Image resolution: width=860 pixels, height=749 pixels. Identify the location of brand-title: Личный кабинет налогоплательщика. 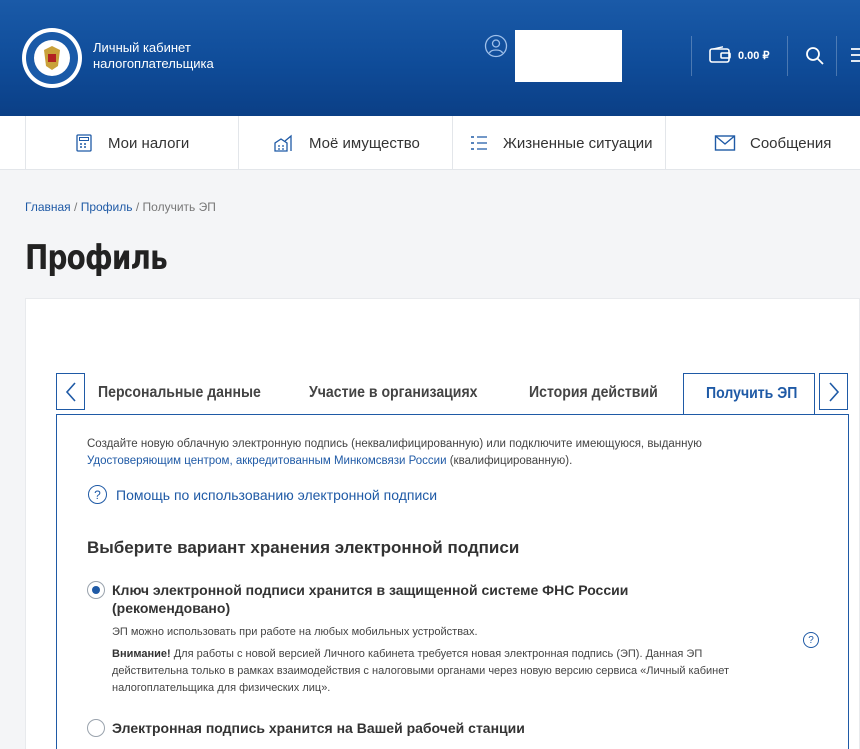
(153, 56).